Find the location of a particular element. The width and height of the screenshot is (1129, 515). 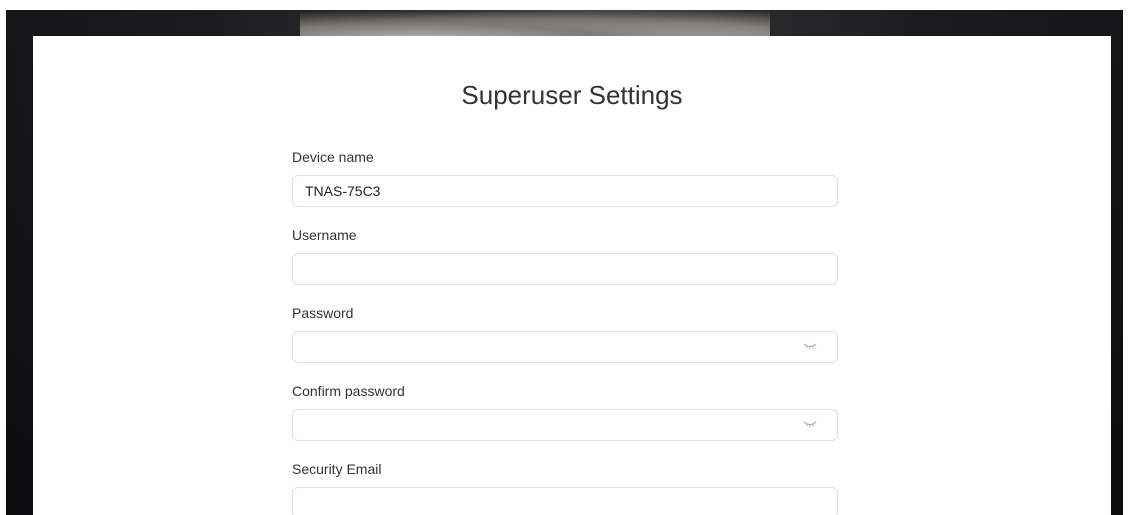

device-name-input: TNAS-75C3 is located at coordinates (565, 191).